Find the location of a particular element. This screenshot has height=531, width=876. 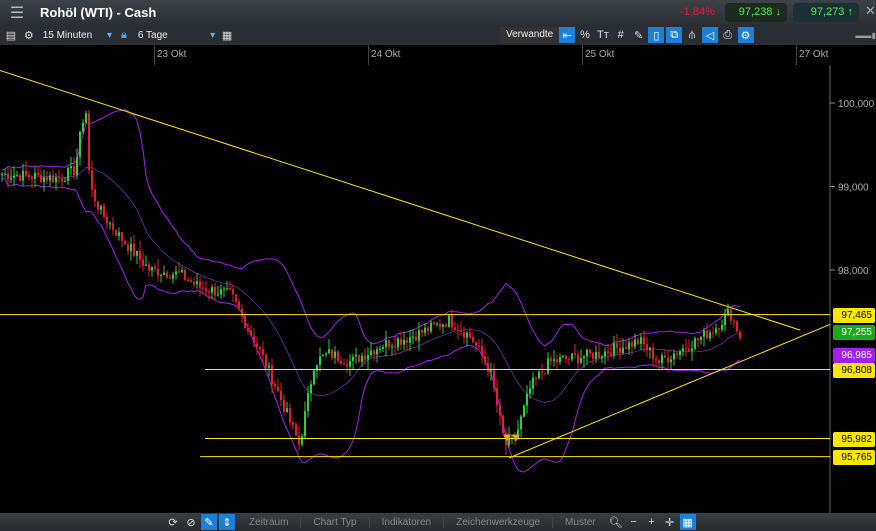

import-icon: ⇤ is located at coordinates (567, 35).